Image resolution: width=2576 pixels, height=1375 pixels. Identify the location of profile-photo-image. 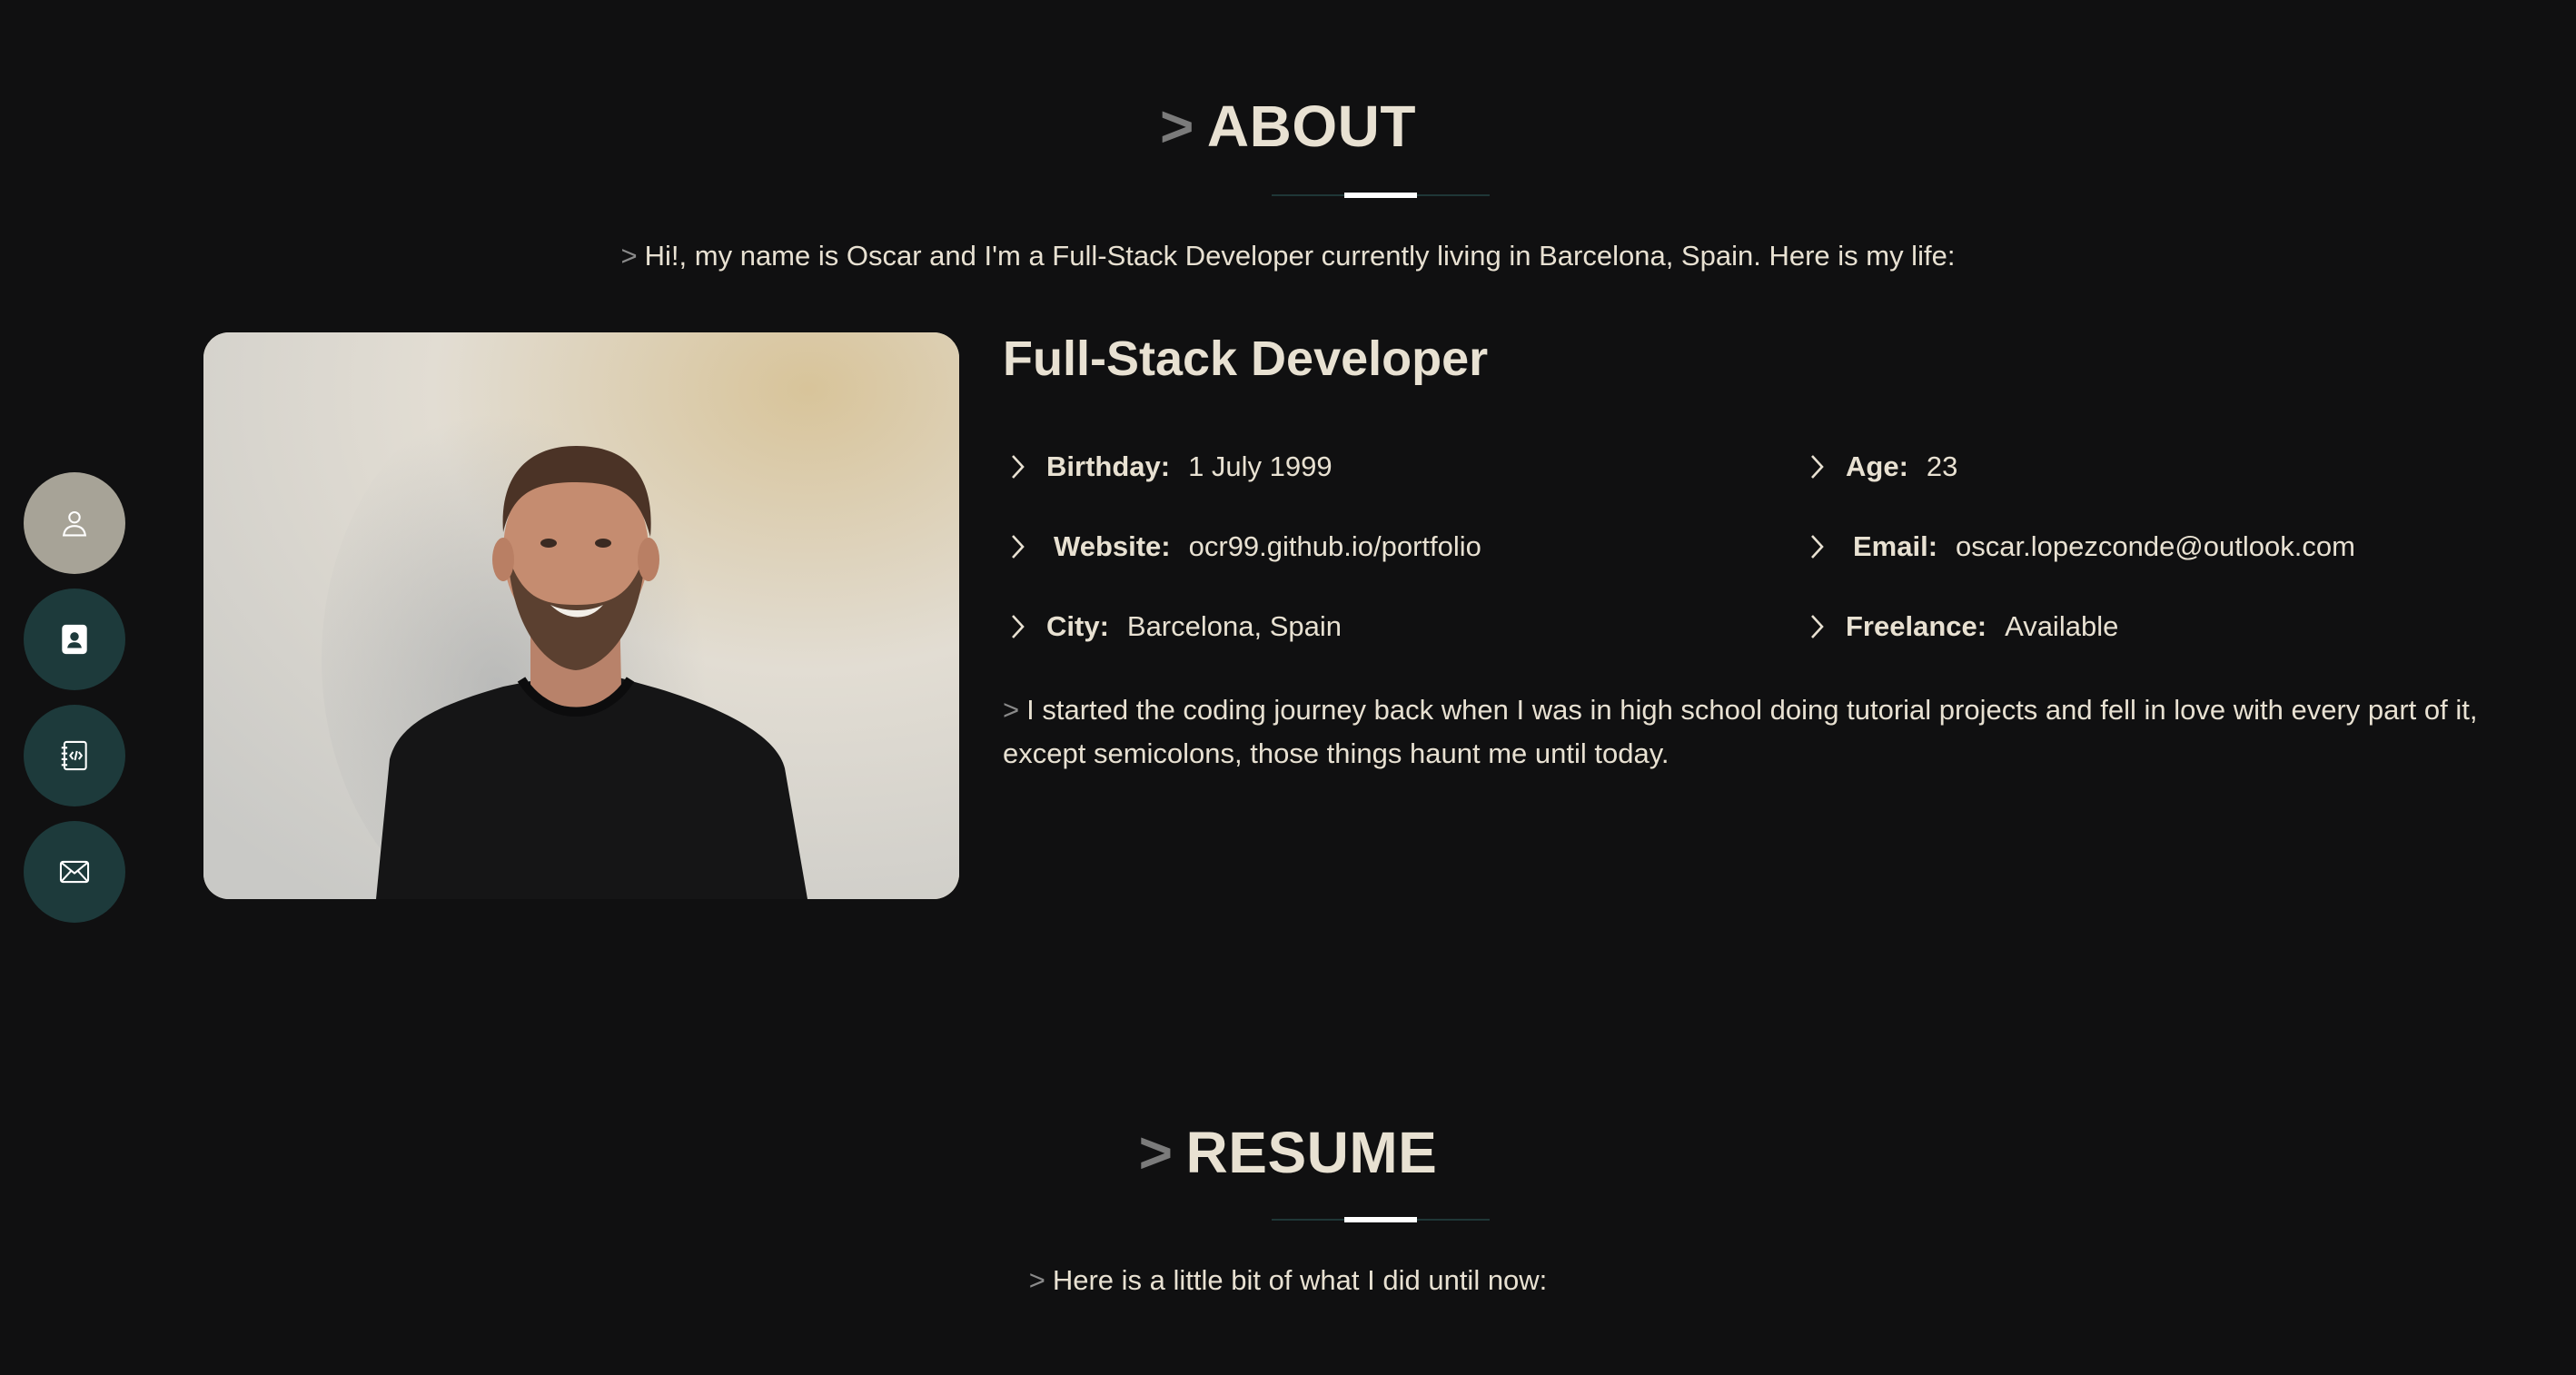
(581, 615).